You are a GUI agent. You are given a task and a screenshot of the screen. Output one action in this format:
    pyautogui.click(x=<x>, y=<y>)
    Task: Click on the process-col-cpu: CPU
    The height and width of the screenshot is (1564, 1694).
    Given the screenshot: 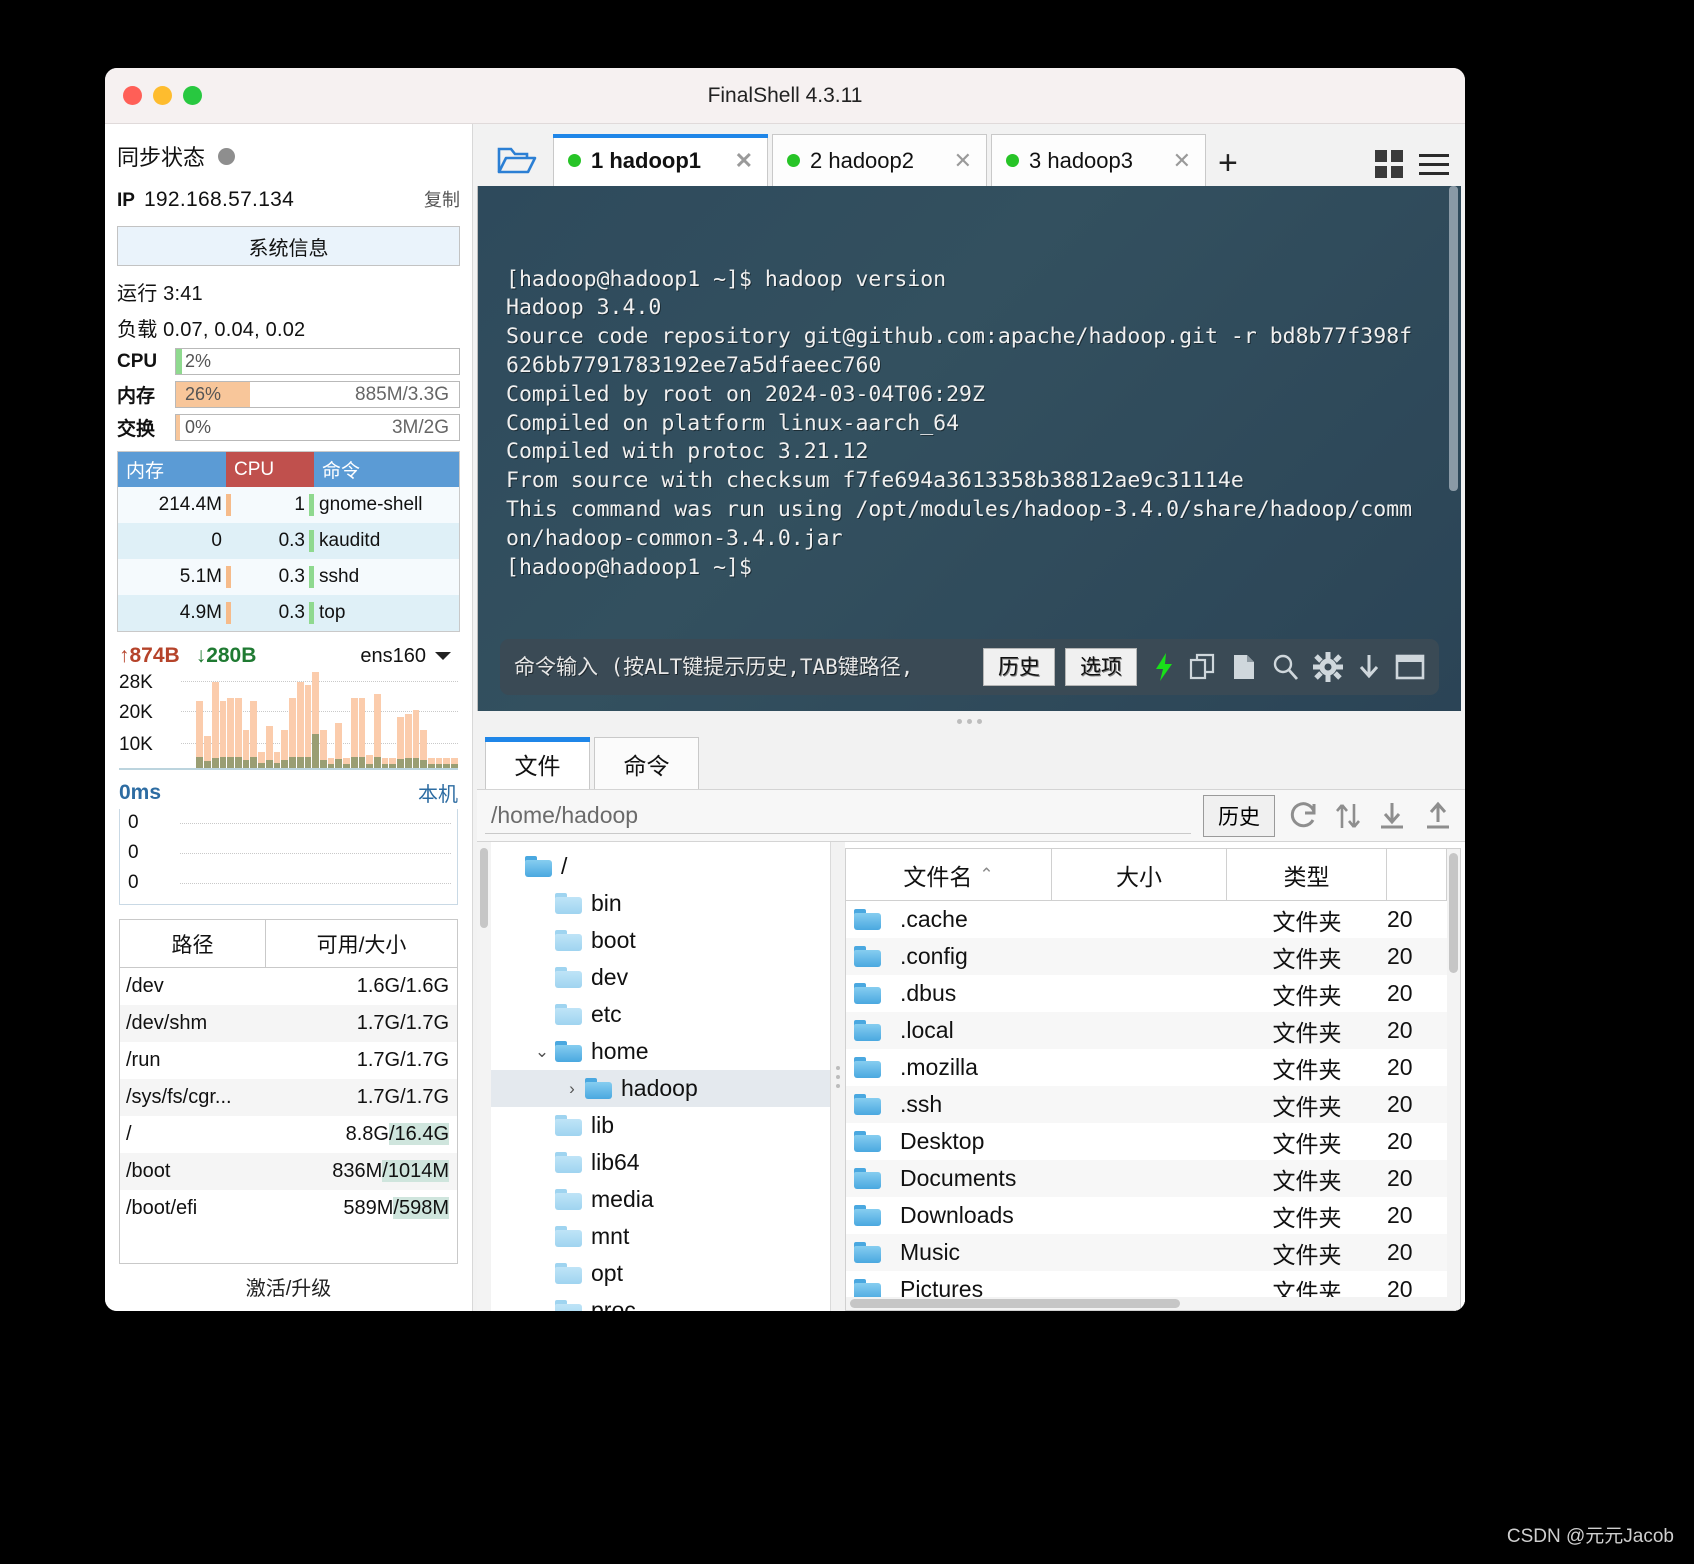 What is the action you would take?
    pyautogui.click(x=270, y=469)
    